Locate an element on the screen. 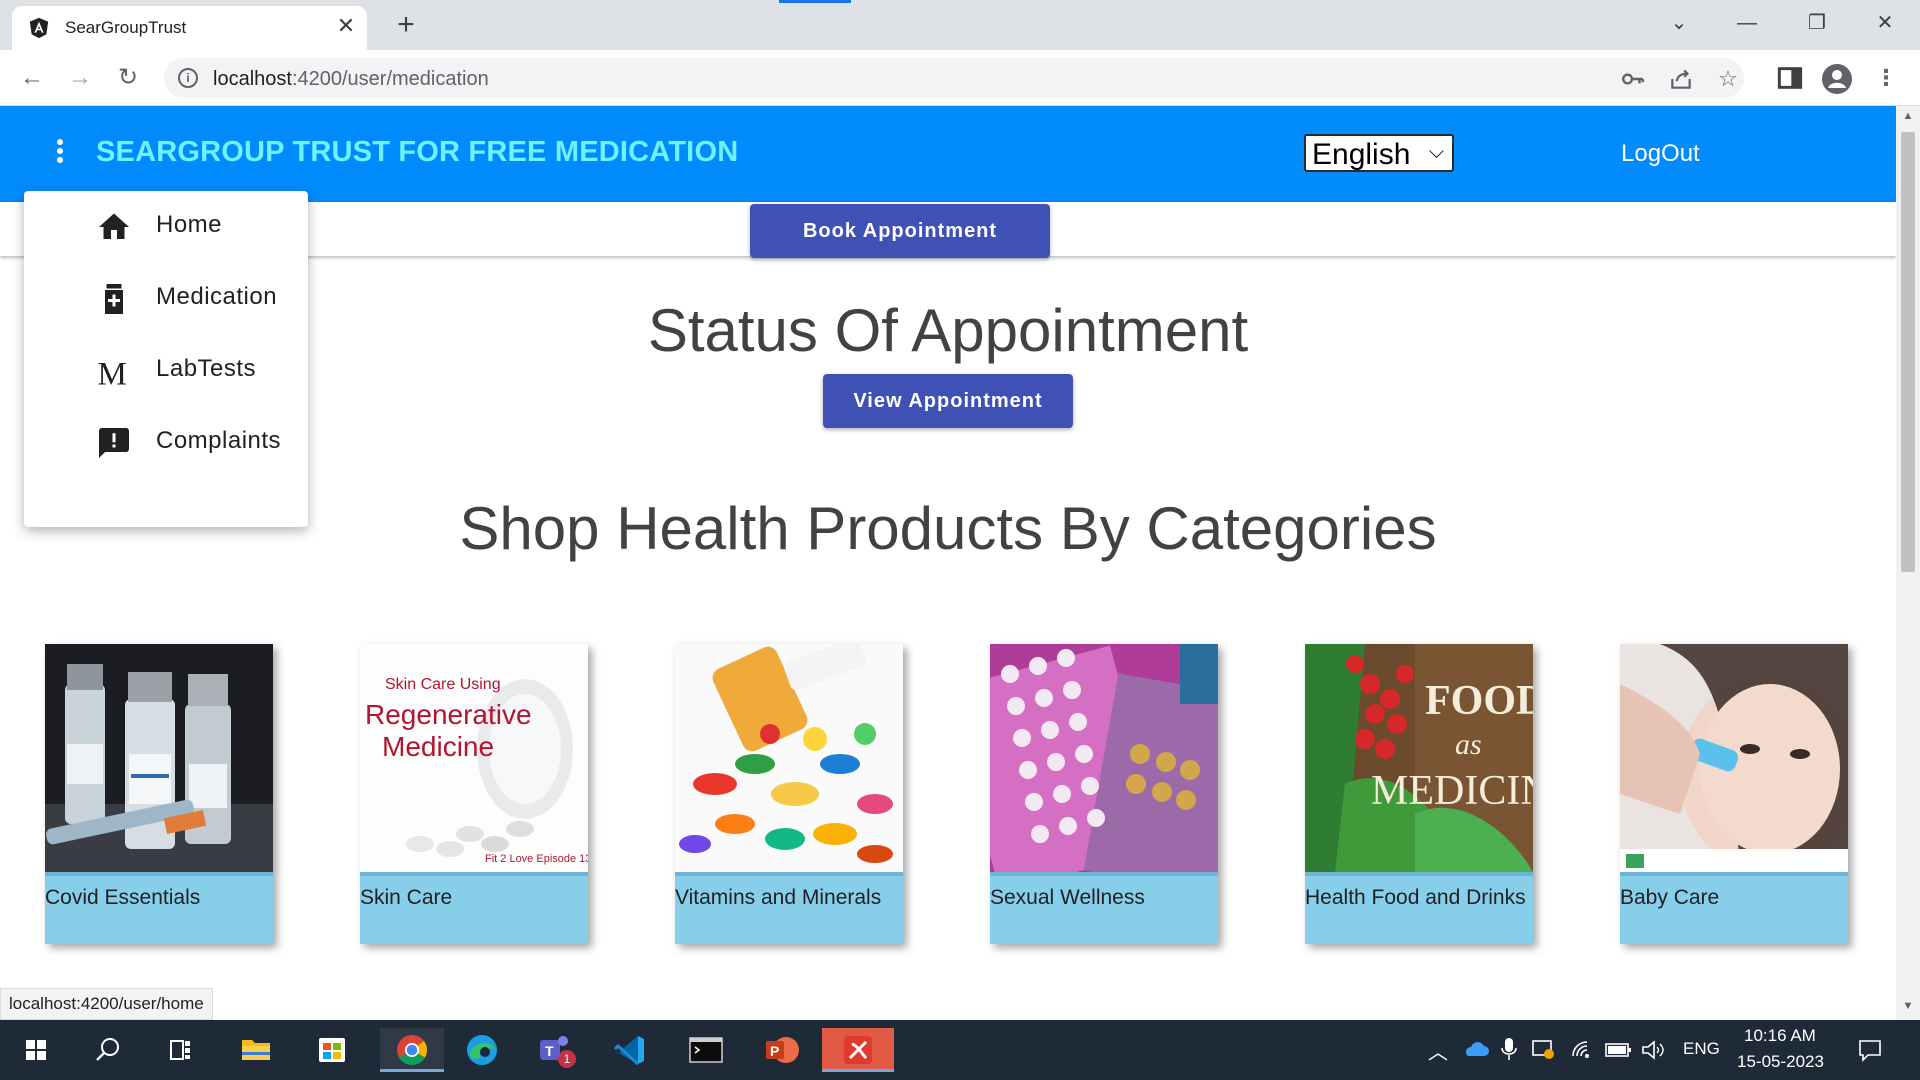  menu-label: Medication is located at coordinates (217, 296).